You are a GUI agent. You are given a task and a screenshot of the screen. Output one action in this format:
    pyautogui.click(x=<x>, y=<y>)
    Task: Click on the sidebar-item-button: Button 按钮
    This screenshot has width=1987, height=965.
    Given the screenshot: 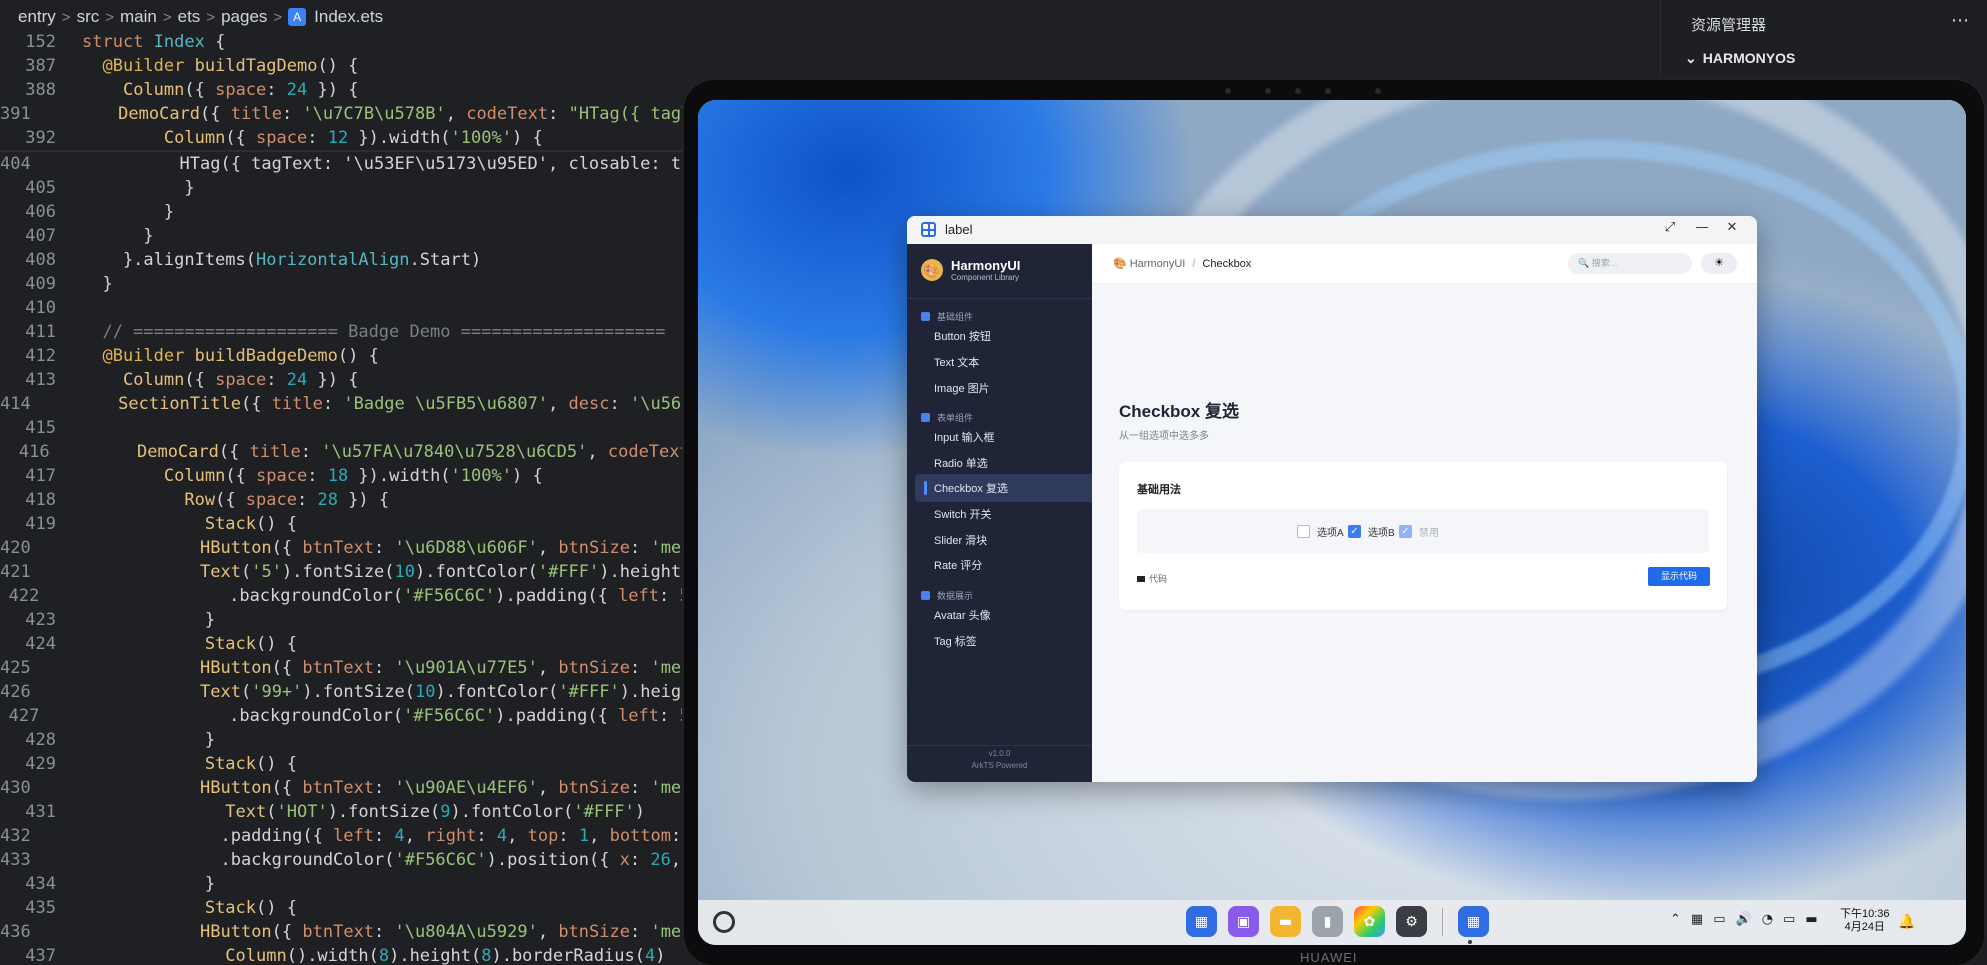 What is the action you would take?
    pyautogui.click(x=1003, y=336)
    